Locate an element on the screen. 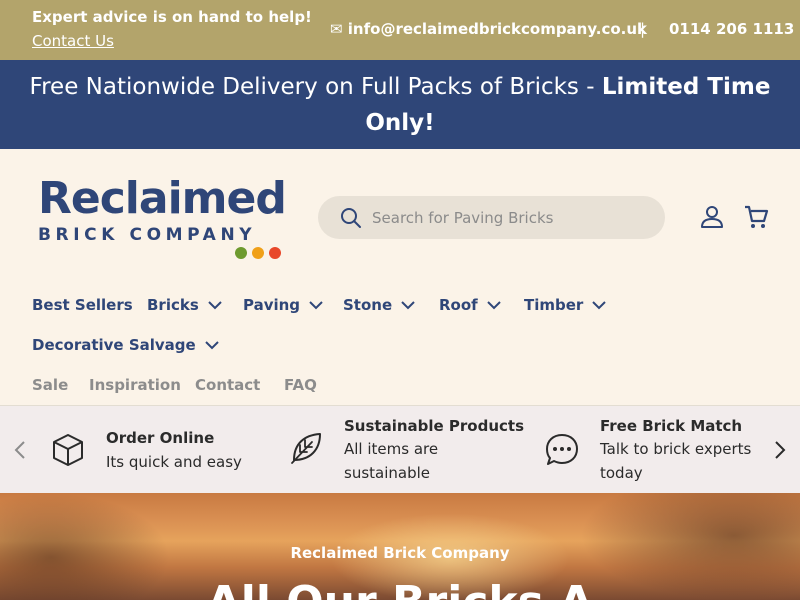  nav-item-stone: Stone is located at coordinates (379, 305).